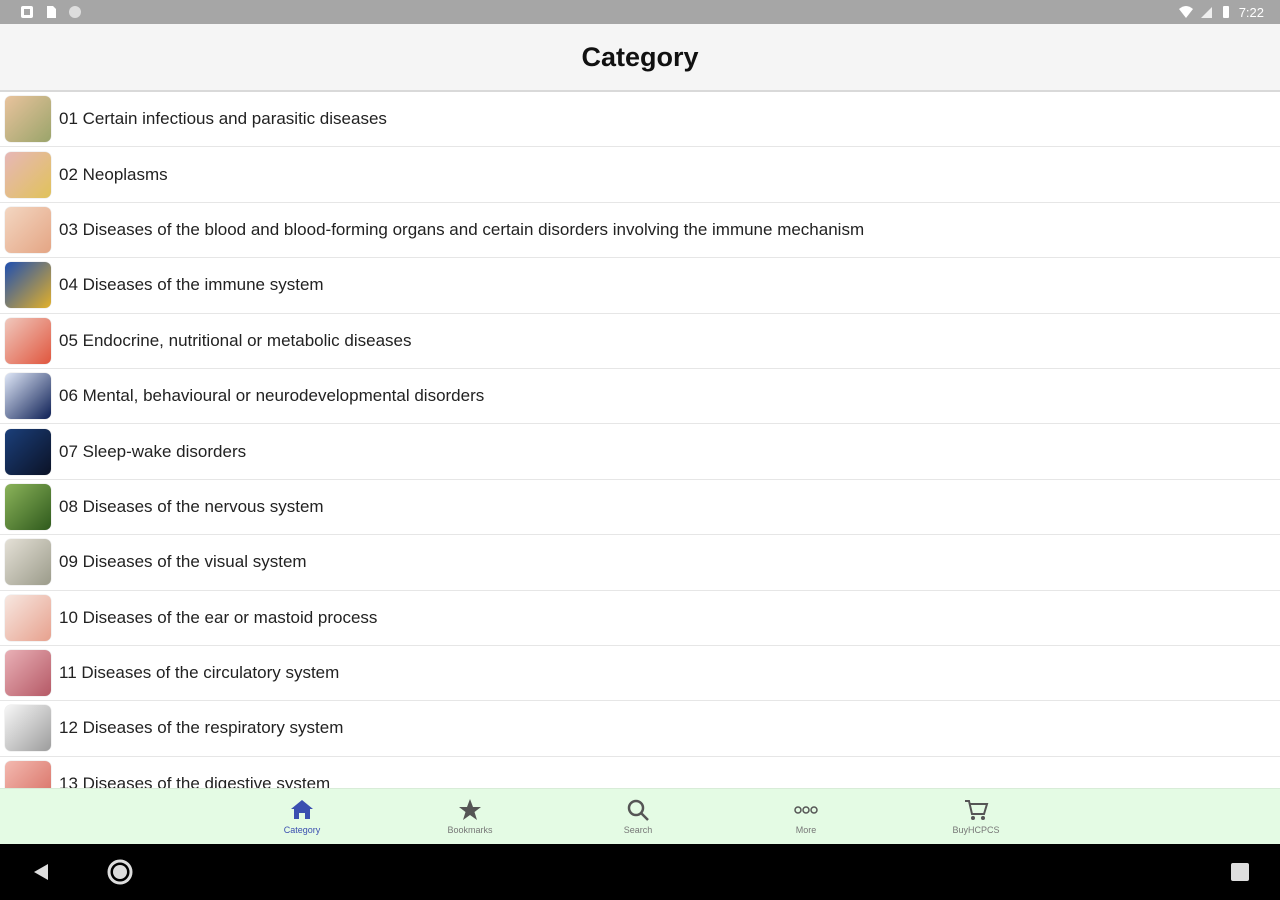 The height and width of the screenshot is (900, 1280). I want to click on list-item: 08 Diseases of the nervous system, so click(640, 508).